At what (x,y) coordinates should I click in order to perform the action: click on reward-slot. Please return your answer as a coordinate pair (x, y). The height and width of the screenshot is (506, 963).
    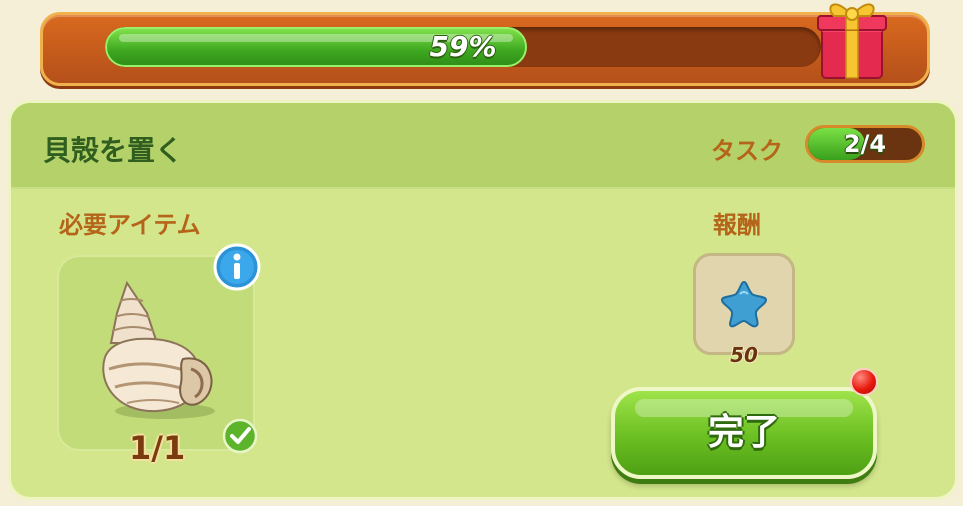
    Looking at the image, I should click on (744, 304).